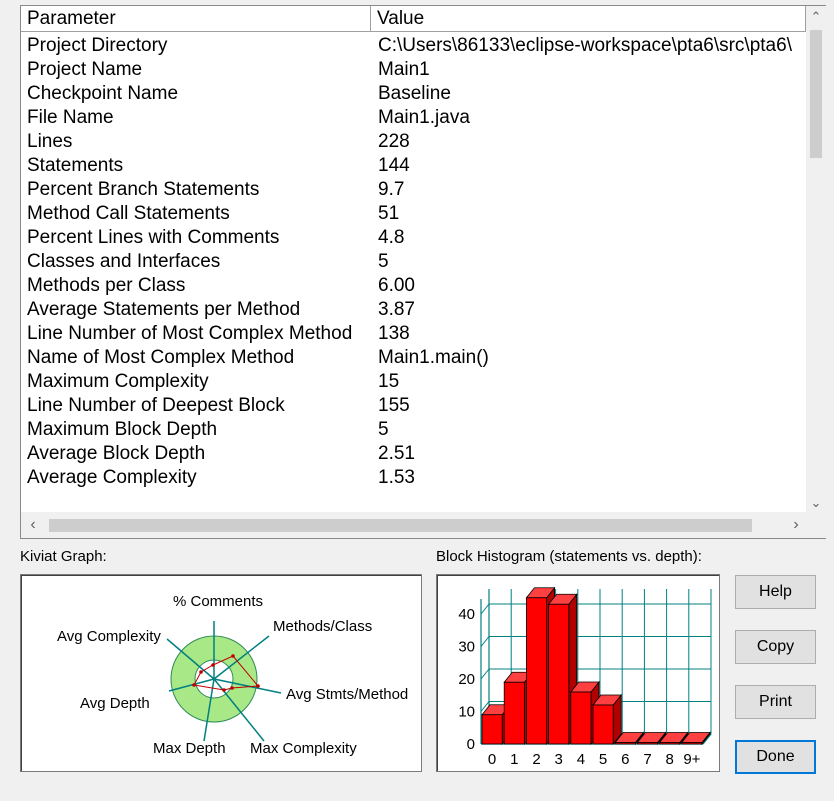  What do you see at coordinates (413, 454) in the screenshot?
I see `table-row: Average Block Depth 2.51` at bounding box center [413, 454].